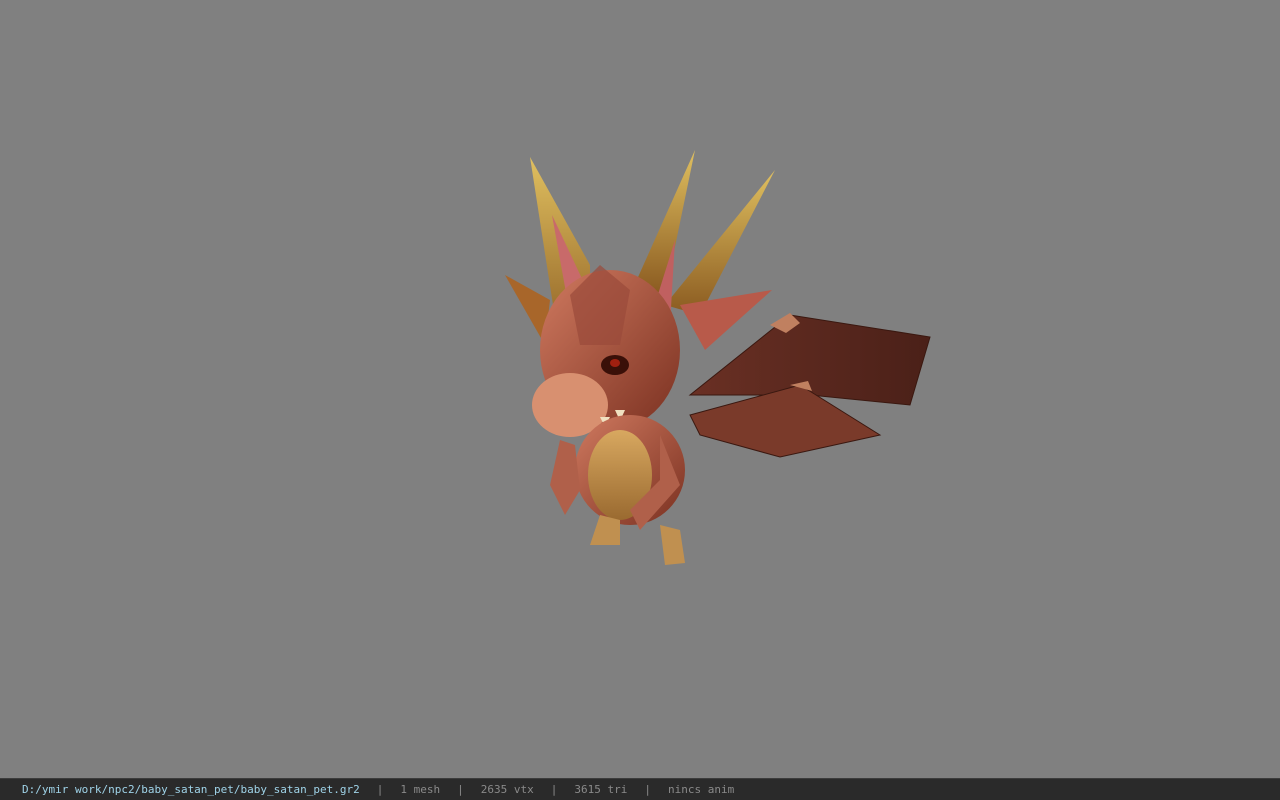 This screenshot has height=800, width=1280. What do you see at coordinates (601, 789) in the screenshot?
I see `triangle-count: 3615 tri` at bounding box center [601, 789].